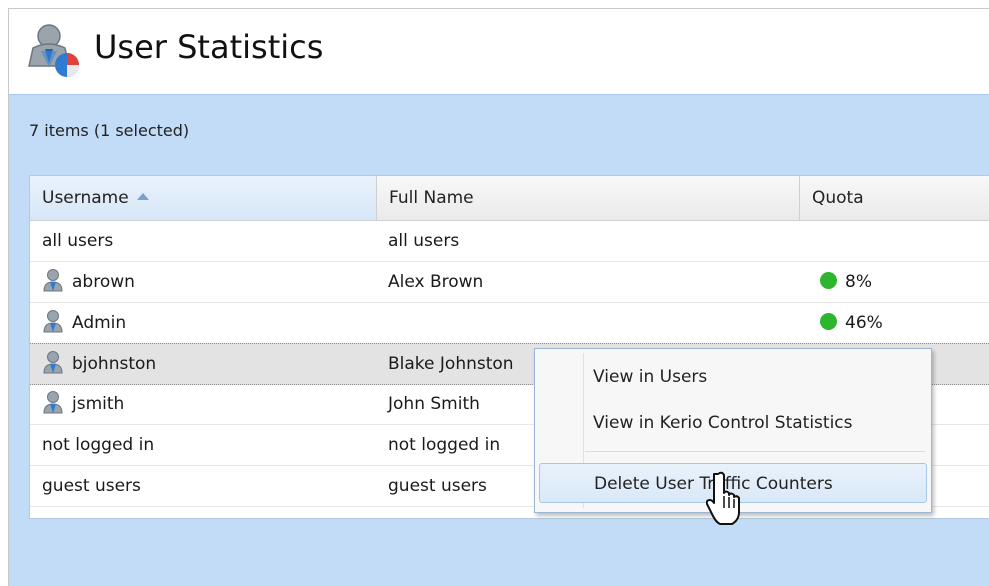  I want to click on username-cell: bjohnston, so click(99, 364).